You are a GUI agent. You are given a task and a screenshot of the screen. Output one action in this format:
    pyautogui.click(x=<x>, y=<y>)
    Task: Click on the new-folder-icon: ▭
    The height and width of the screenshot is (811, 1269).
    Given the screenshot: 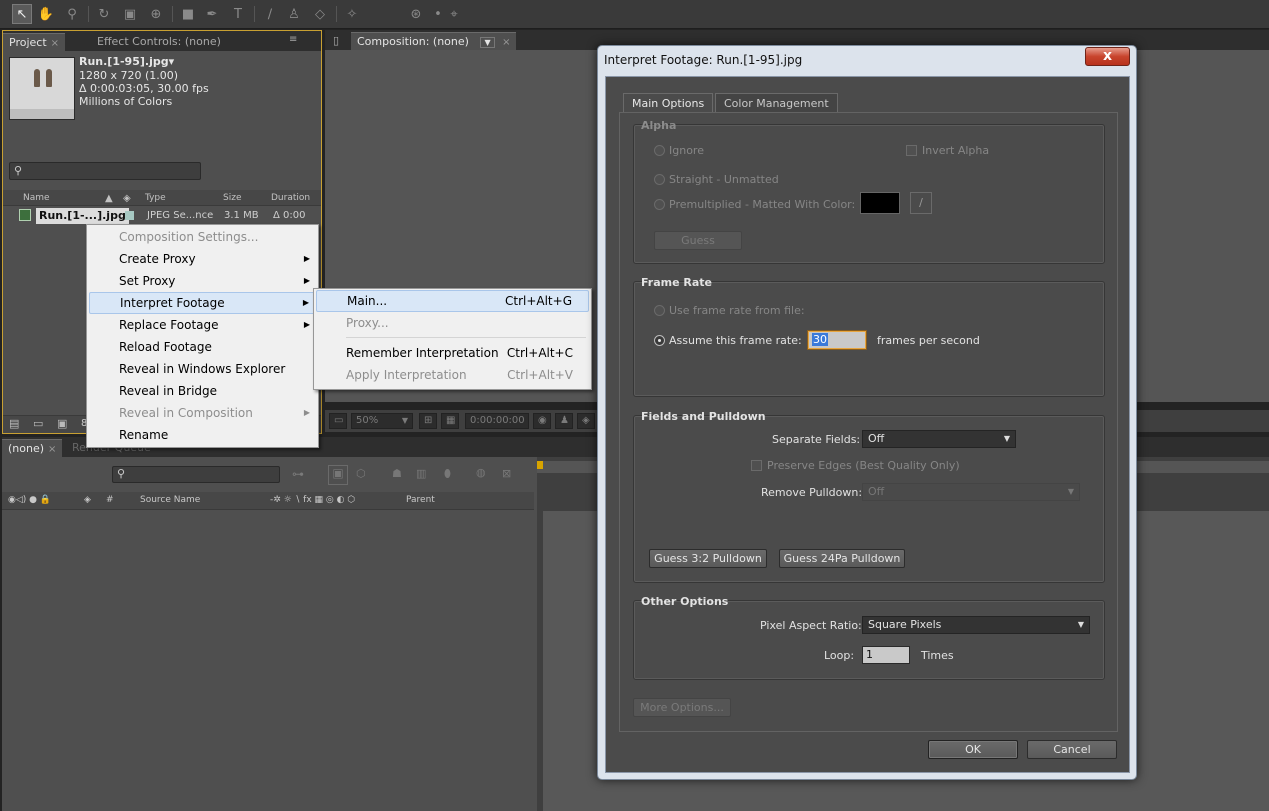 What is the action you would take?
    pyautogui.click(x=38, y=423)
    